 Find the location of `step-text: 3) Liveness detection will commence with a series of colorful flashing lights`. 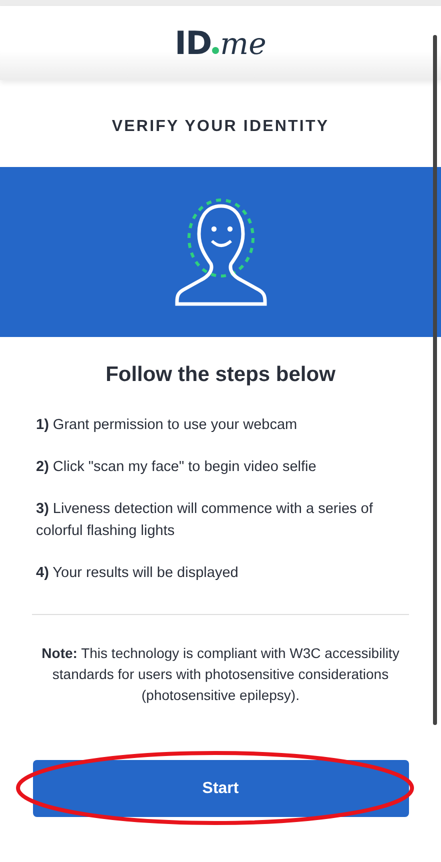

step-text: 3) Liveness detection will commence with a series of colorful flashing lights is located at coordinates (205, 520).